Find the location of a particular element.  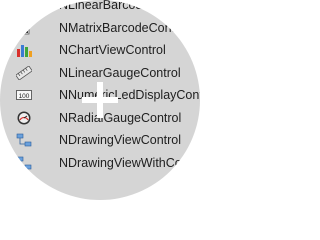

list-item-label: NLinearBarcodeControl is located at coordinates (124, 6).